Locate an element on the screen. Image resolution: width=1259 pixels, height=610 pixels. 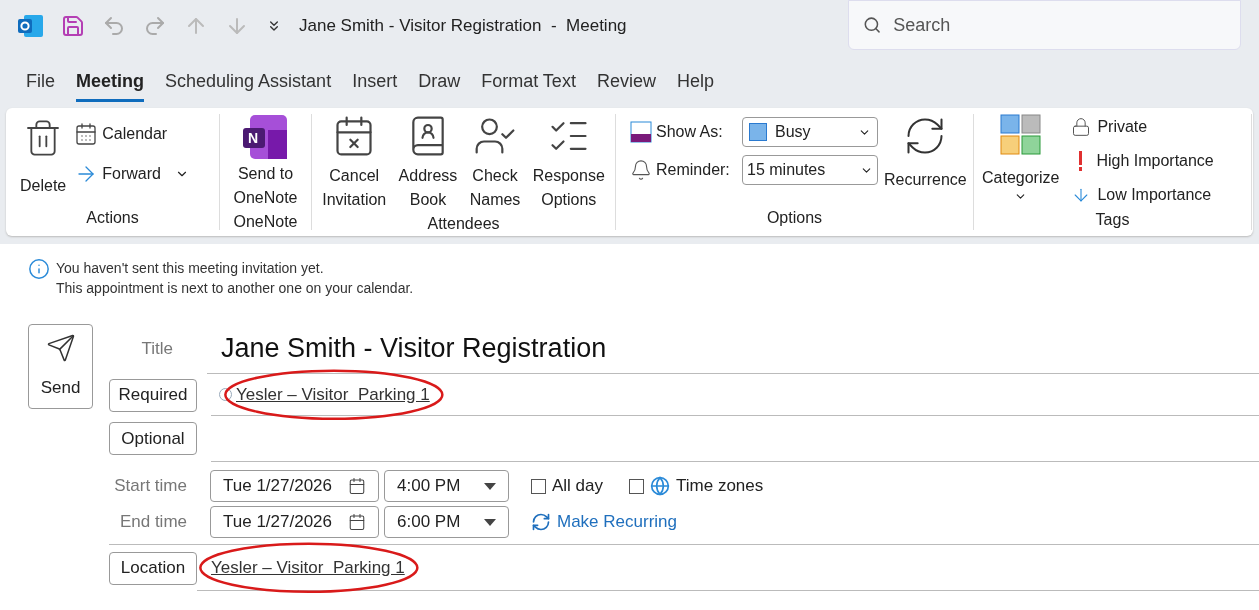
private-button: Private is located at coordinates (1142, 127).